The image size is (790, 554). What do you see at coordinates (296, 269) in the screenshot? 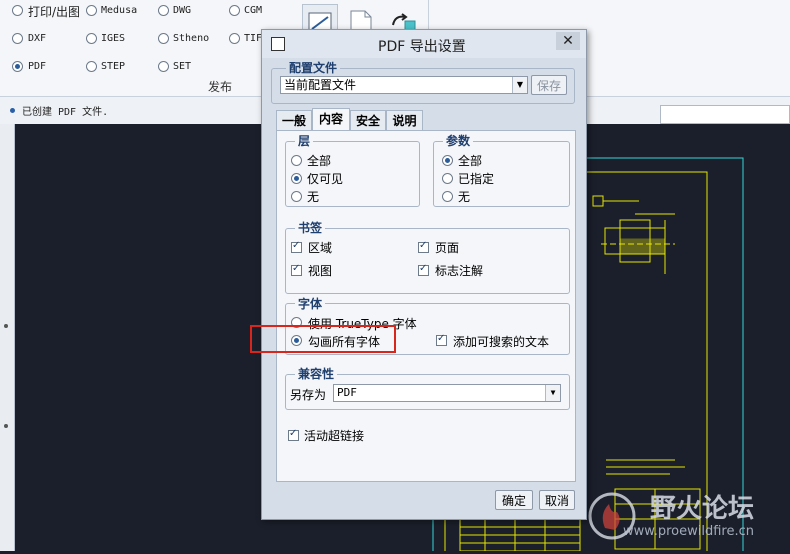
I see `bookmark-views-checkbox` at bounding box center [296, 269].